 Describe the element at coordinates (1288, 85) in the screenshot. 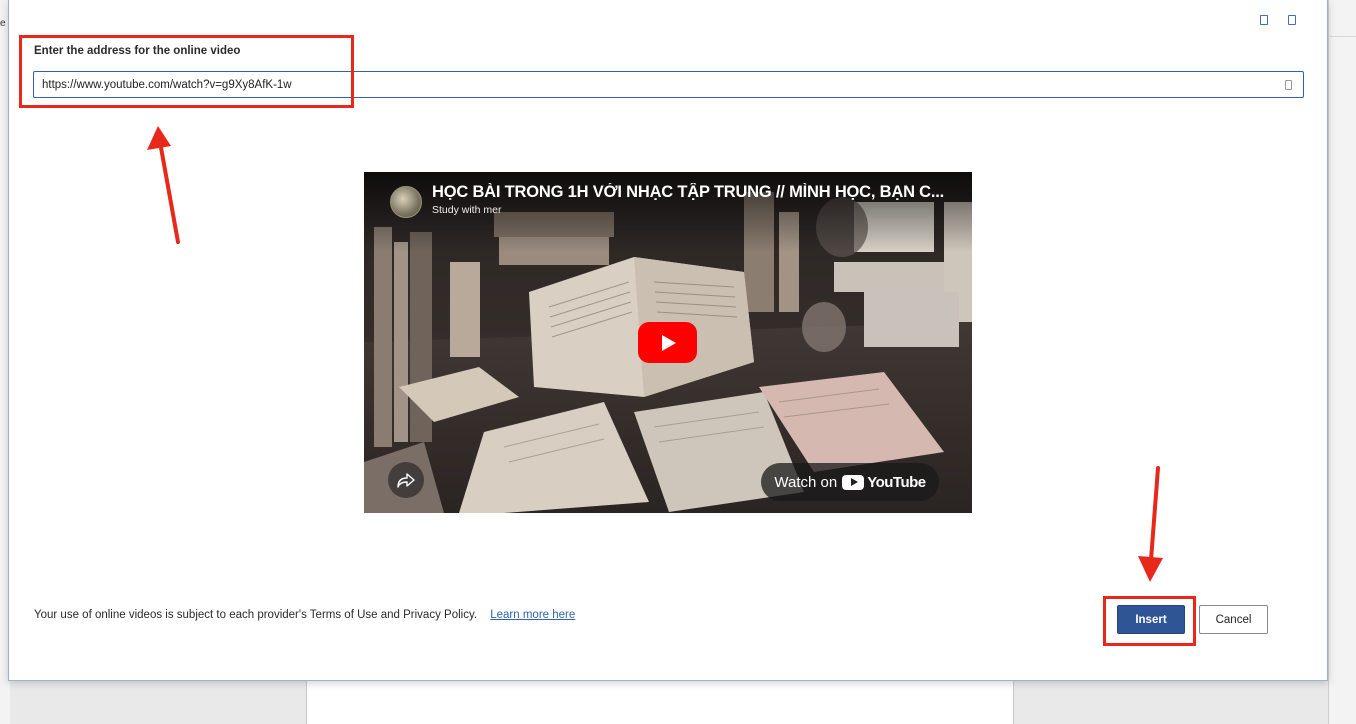

I see `clipboard-icon` at that location.